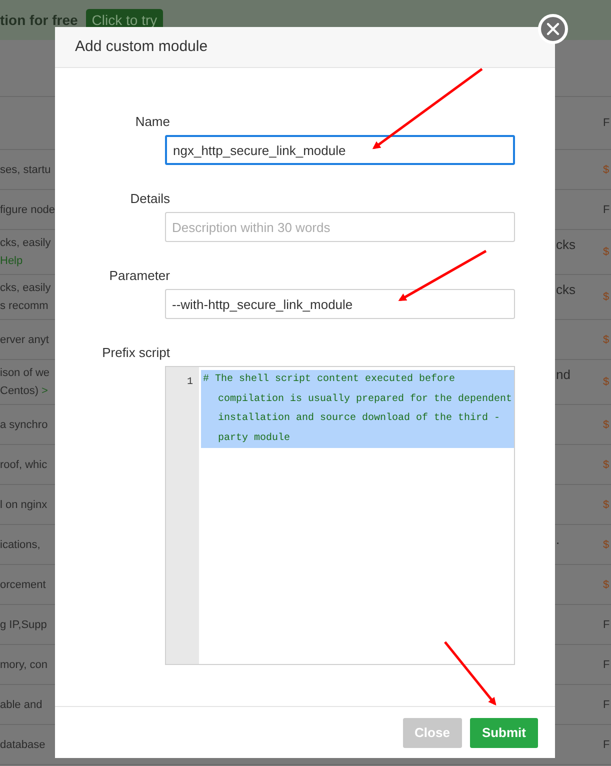 The width and height of the screenshot is (611, 766). I want to click on table-cell-text: figure node, so click(28, 210).